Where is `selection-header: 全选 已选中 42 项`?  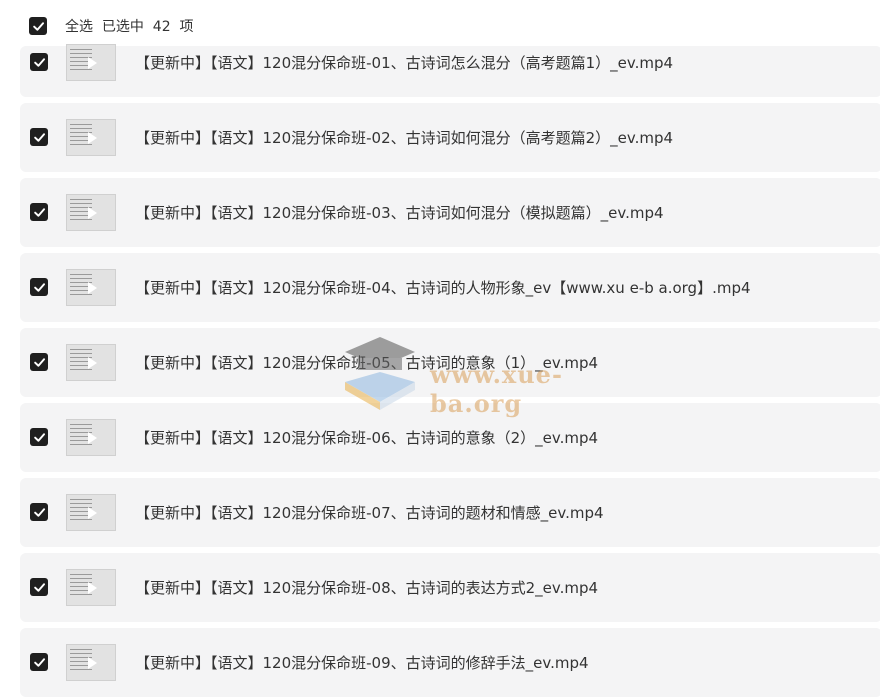
selection-header: 全选 已选中 42 项 is located at coordinates (440, 23).